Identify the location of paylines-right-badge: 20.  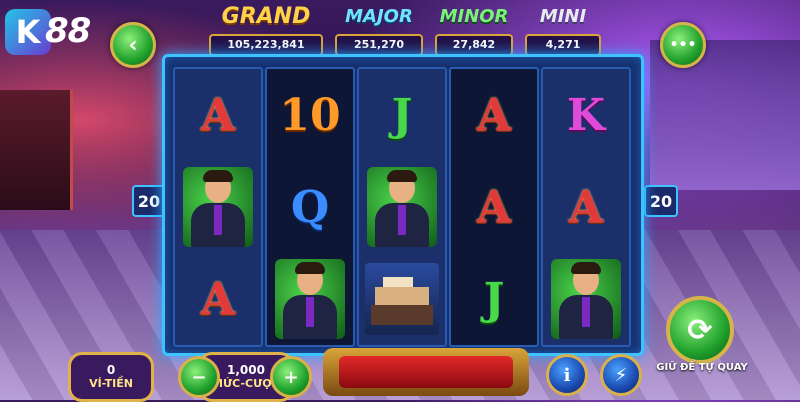
(661, 201).